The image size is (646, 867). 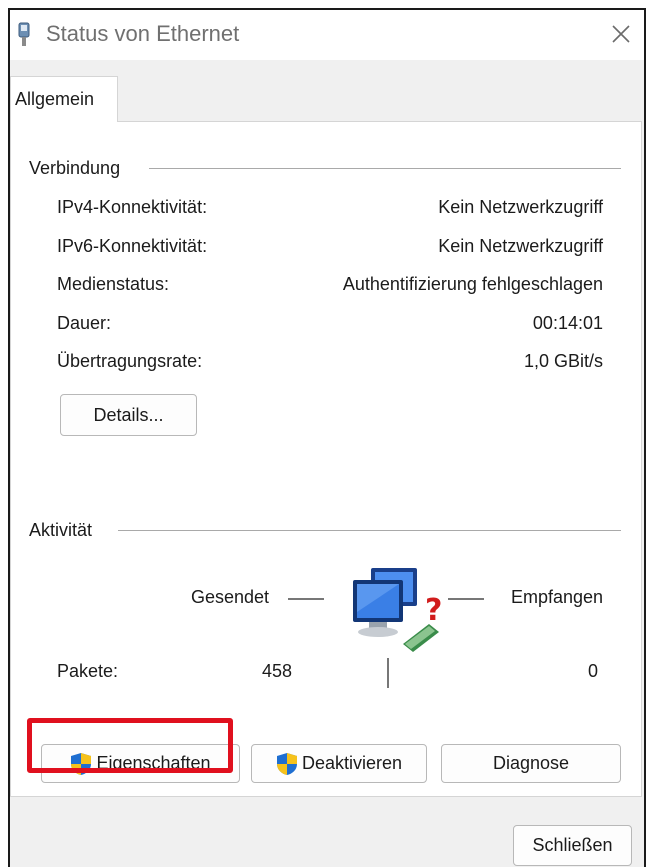 I want to click on speed-label: Übertragungsrate:, so click(x=130, y=361).